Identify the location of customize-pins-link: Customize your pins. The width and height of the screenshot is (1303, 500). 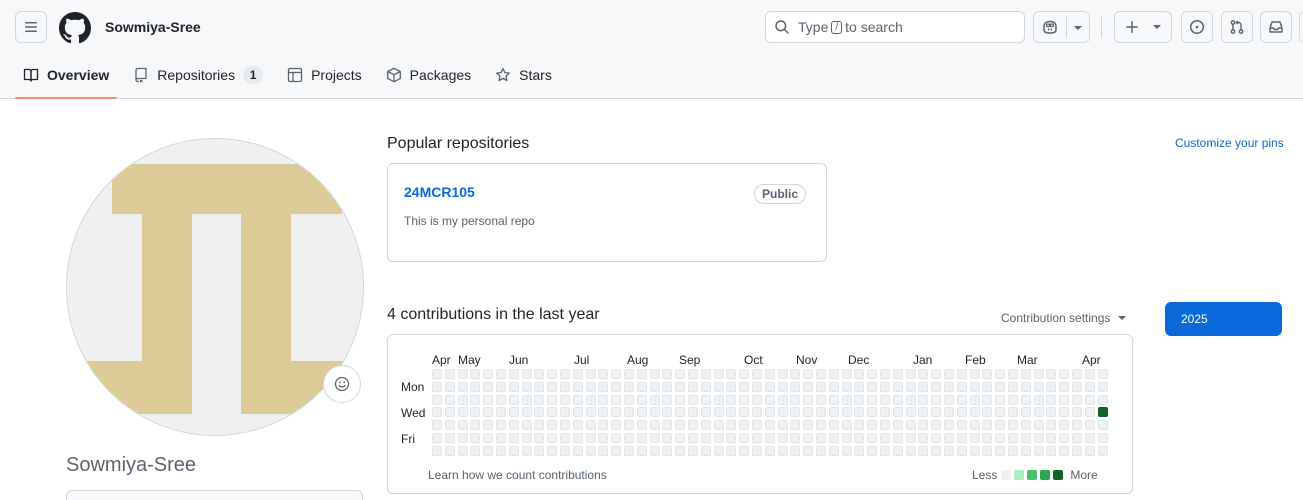
(1229, 143).